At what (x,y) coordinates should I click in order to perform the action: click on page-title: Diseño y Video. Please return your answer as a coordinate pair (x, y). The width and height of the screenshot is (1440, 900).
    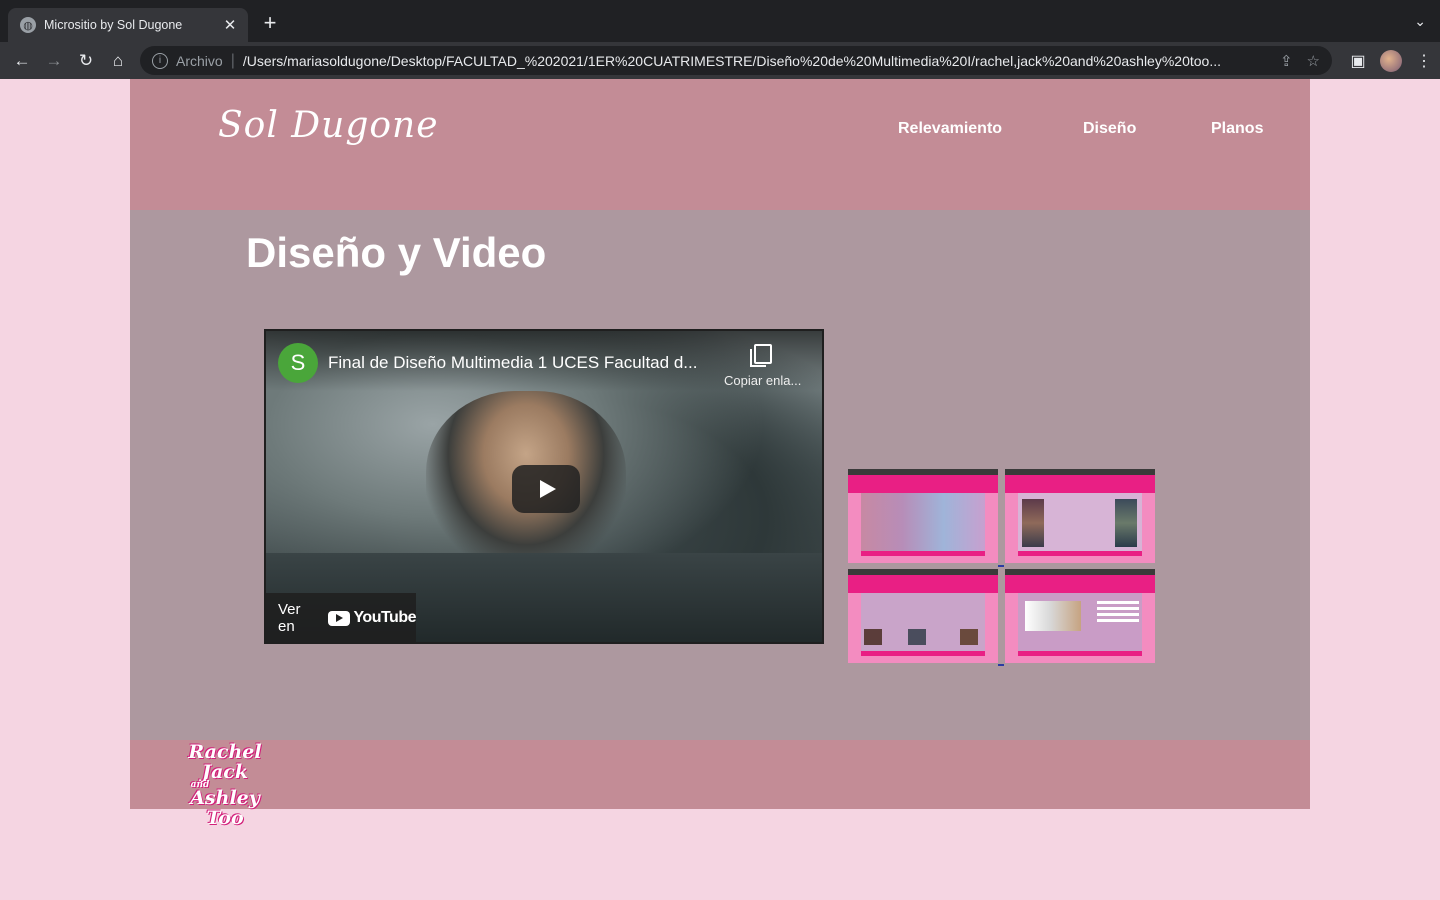
    Looking at the image, I should click on (396, 252).